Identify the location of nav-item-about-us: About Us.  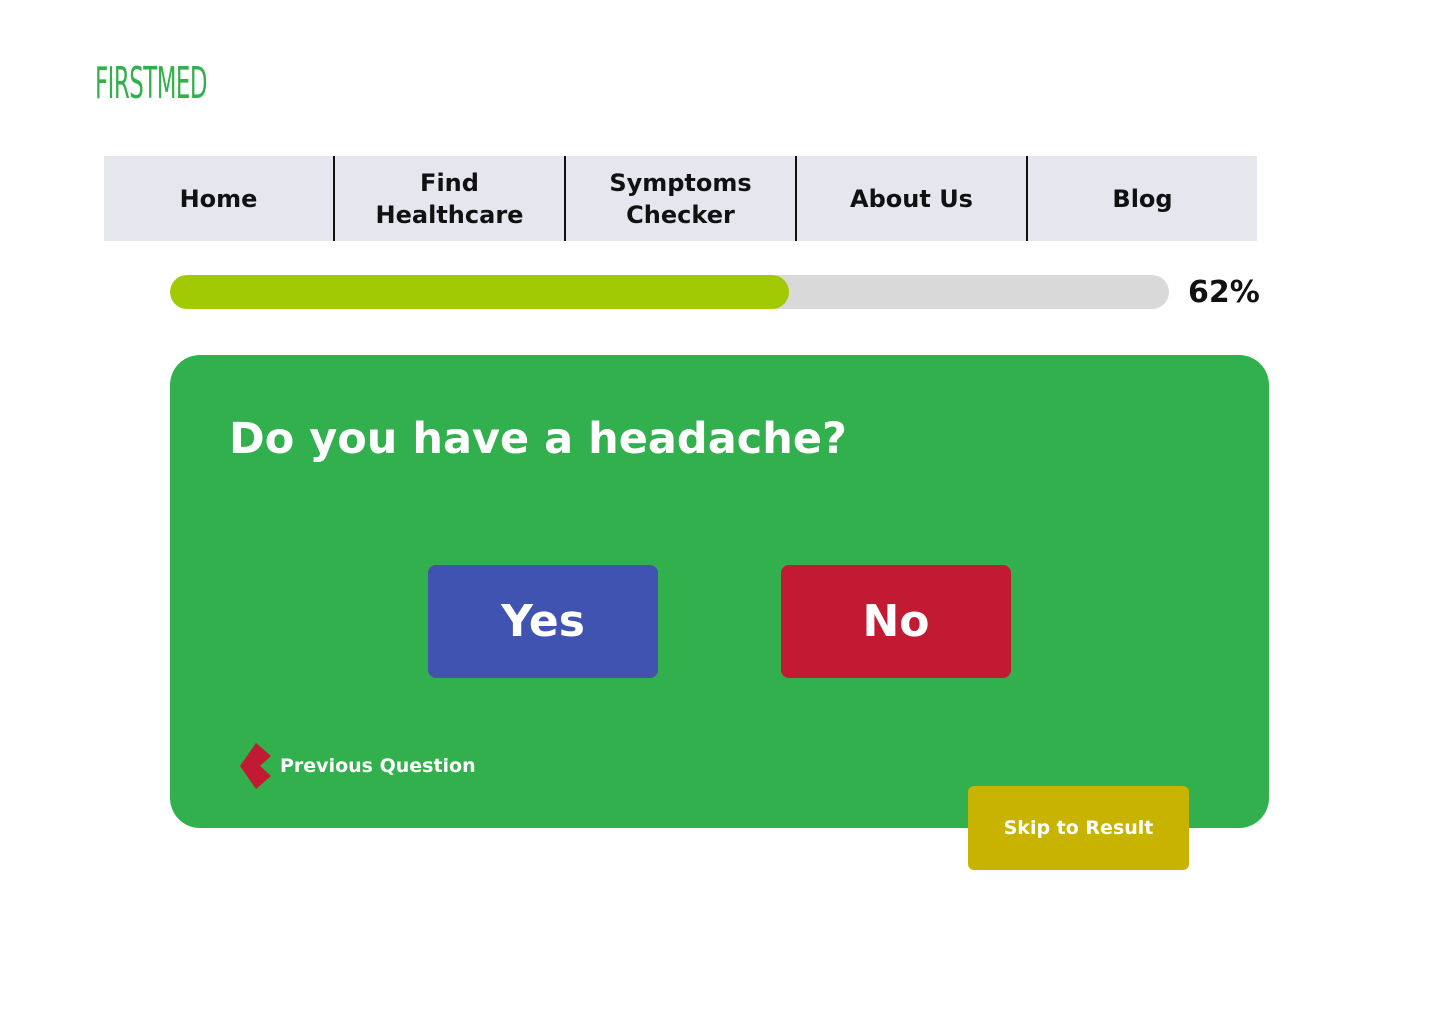
(910, 198).